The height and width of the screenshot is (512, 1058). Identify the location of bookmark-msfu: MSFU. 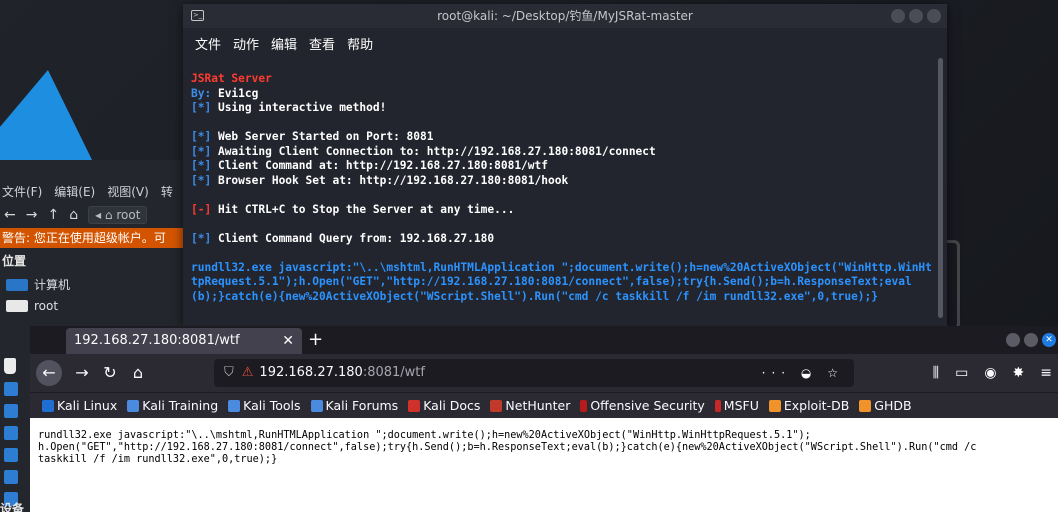
(736, 405).